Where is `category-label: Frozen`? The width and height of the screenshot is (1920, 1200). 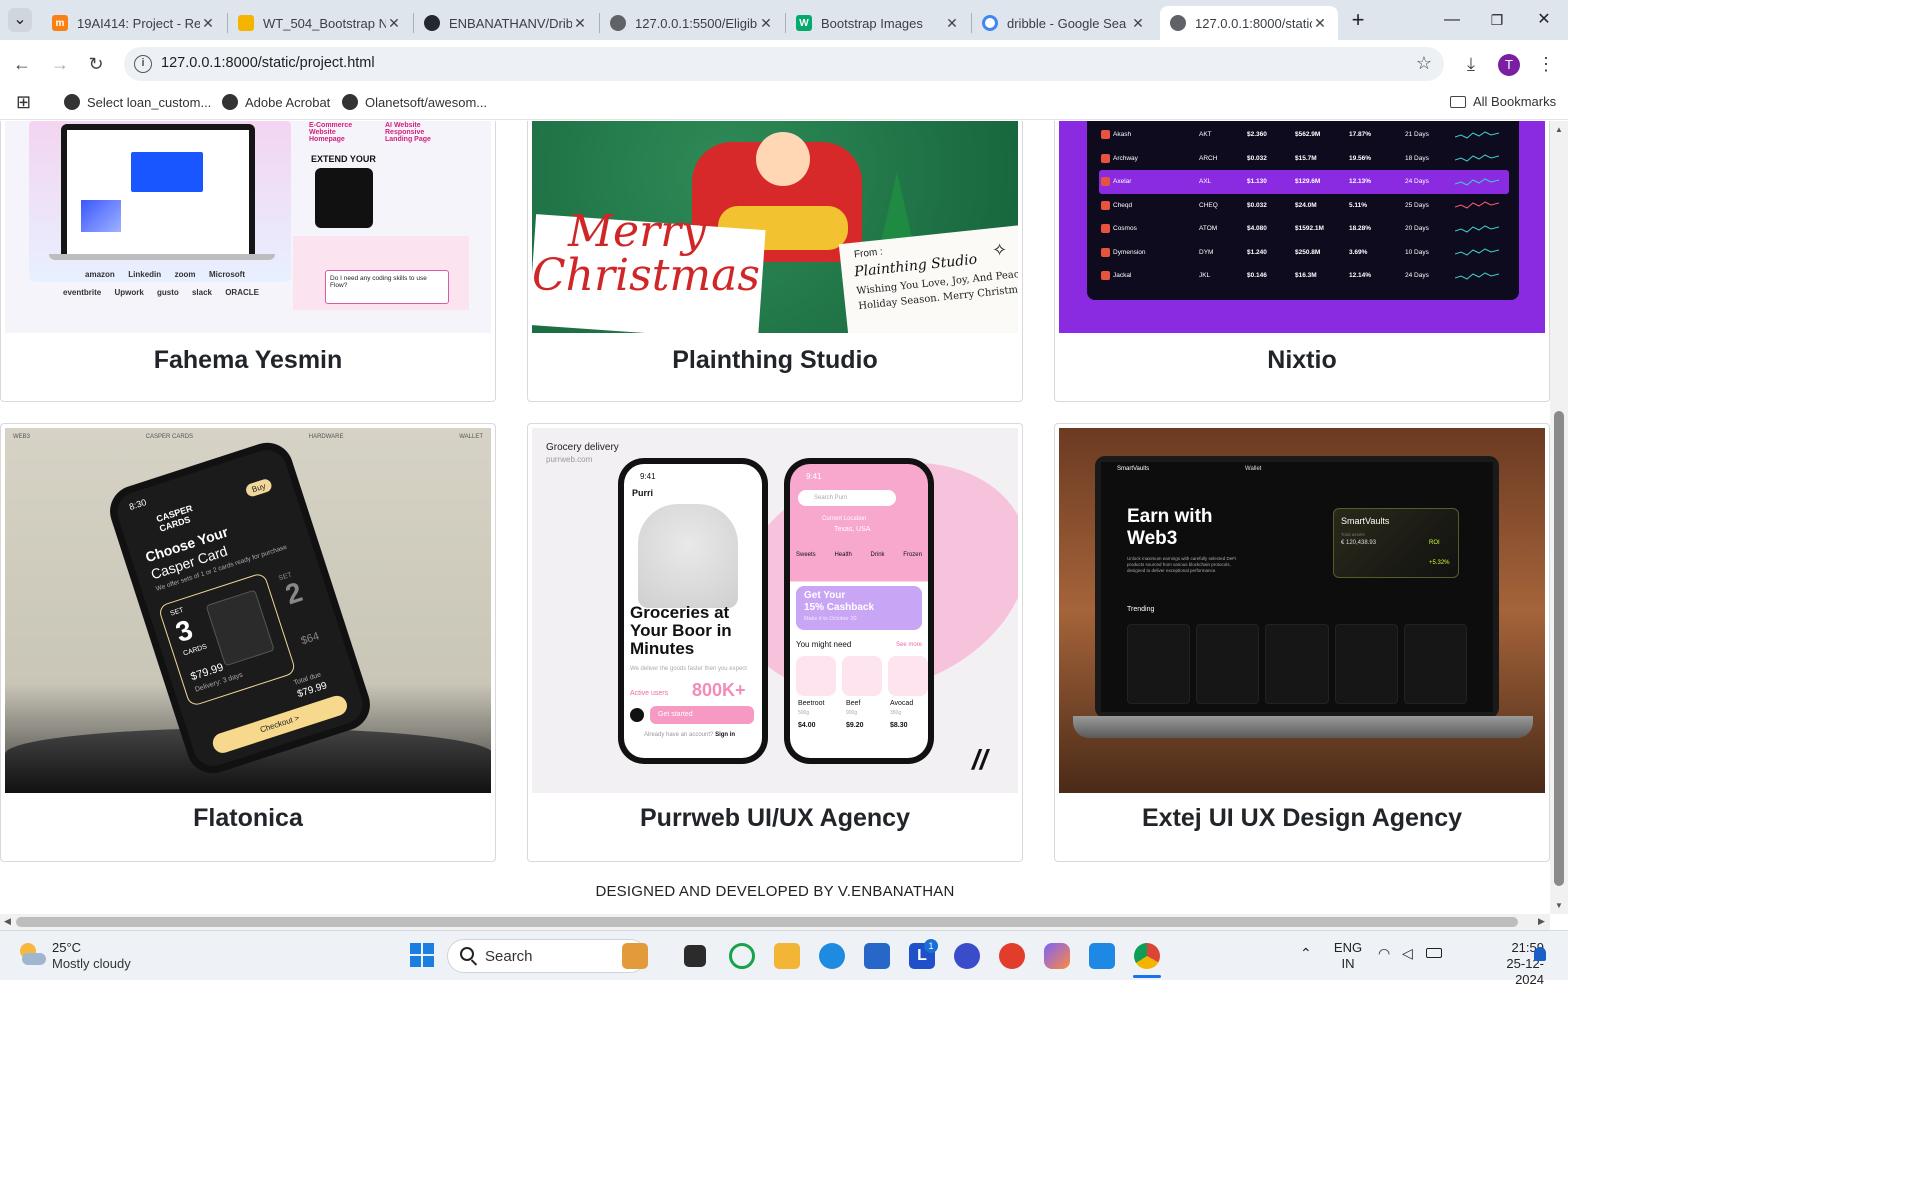
category-label: Frozen is located at coordinates (912, 555).